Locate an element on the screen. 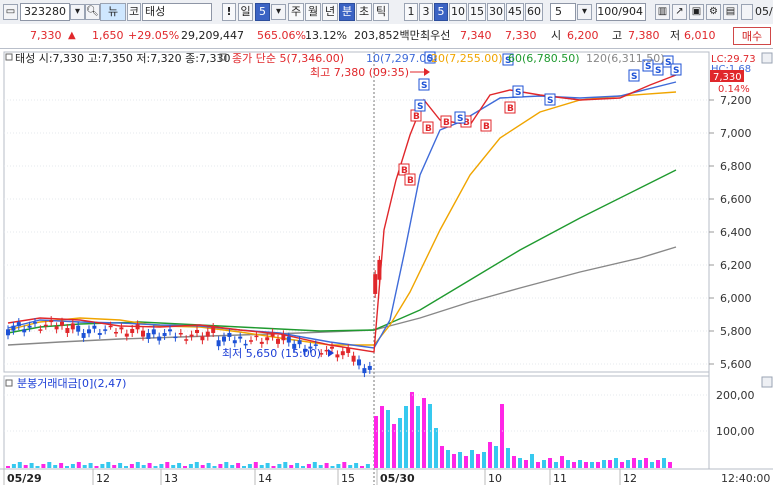 The width and height of the screenshot is (773, 489). x-tick-label: 12 is located at coordinates (103, 478).